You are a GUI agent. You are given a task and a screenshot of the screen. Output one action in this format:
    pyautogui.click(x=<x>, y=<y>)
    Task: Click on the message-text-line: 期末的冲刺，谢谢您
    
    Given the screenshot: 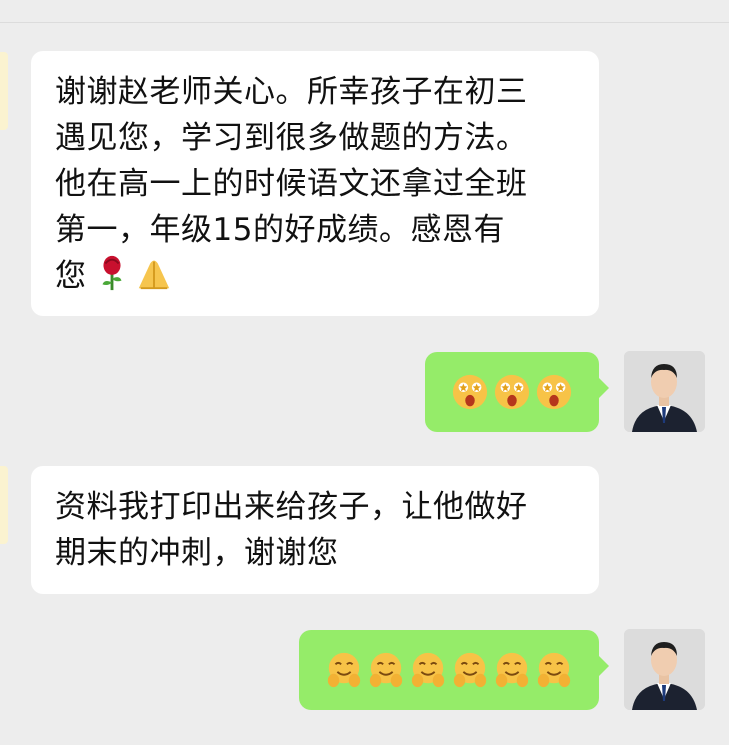 What is the action you would take?
    pyautogui.click(x=197, y=553)
    